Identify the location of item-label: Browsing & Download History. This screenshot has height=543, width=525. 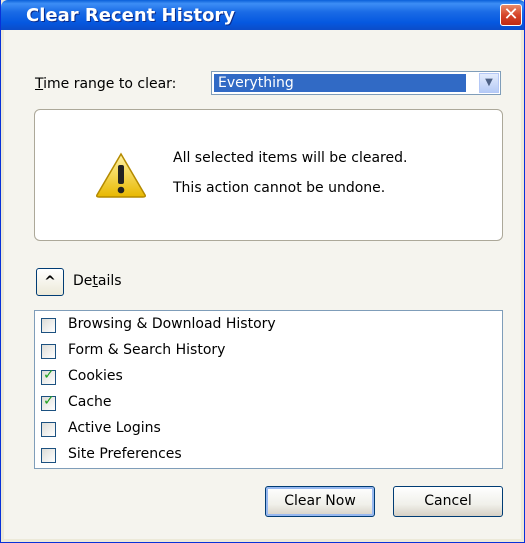
(172, 324).